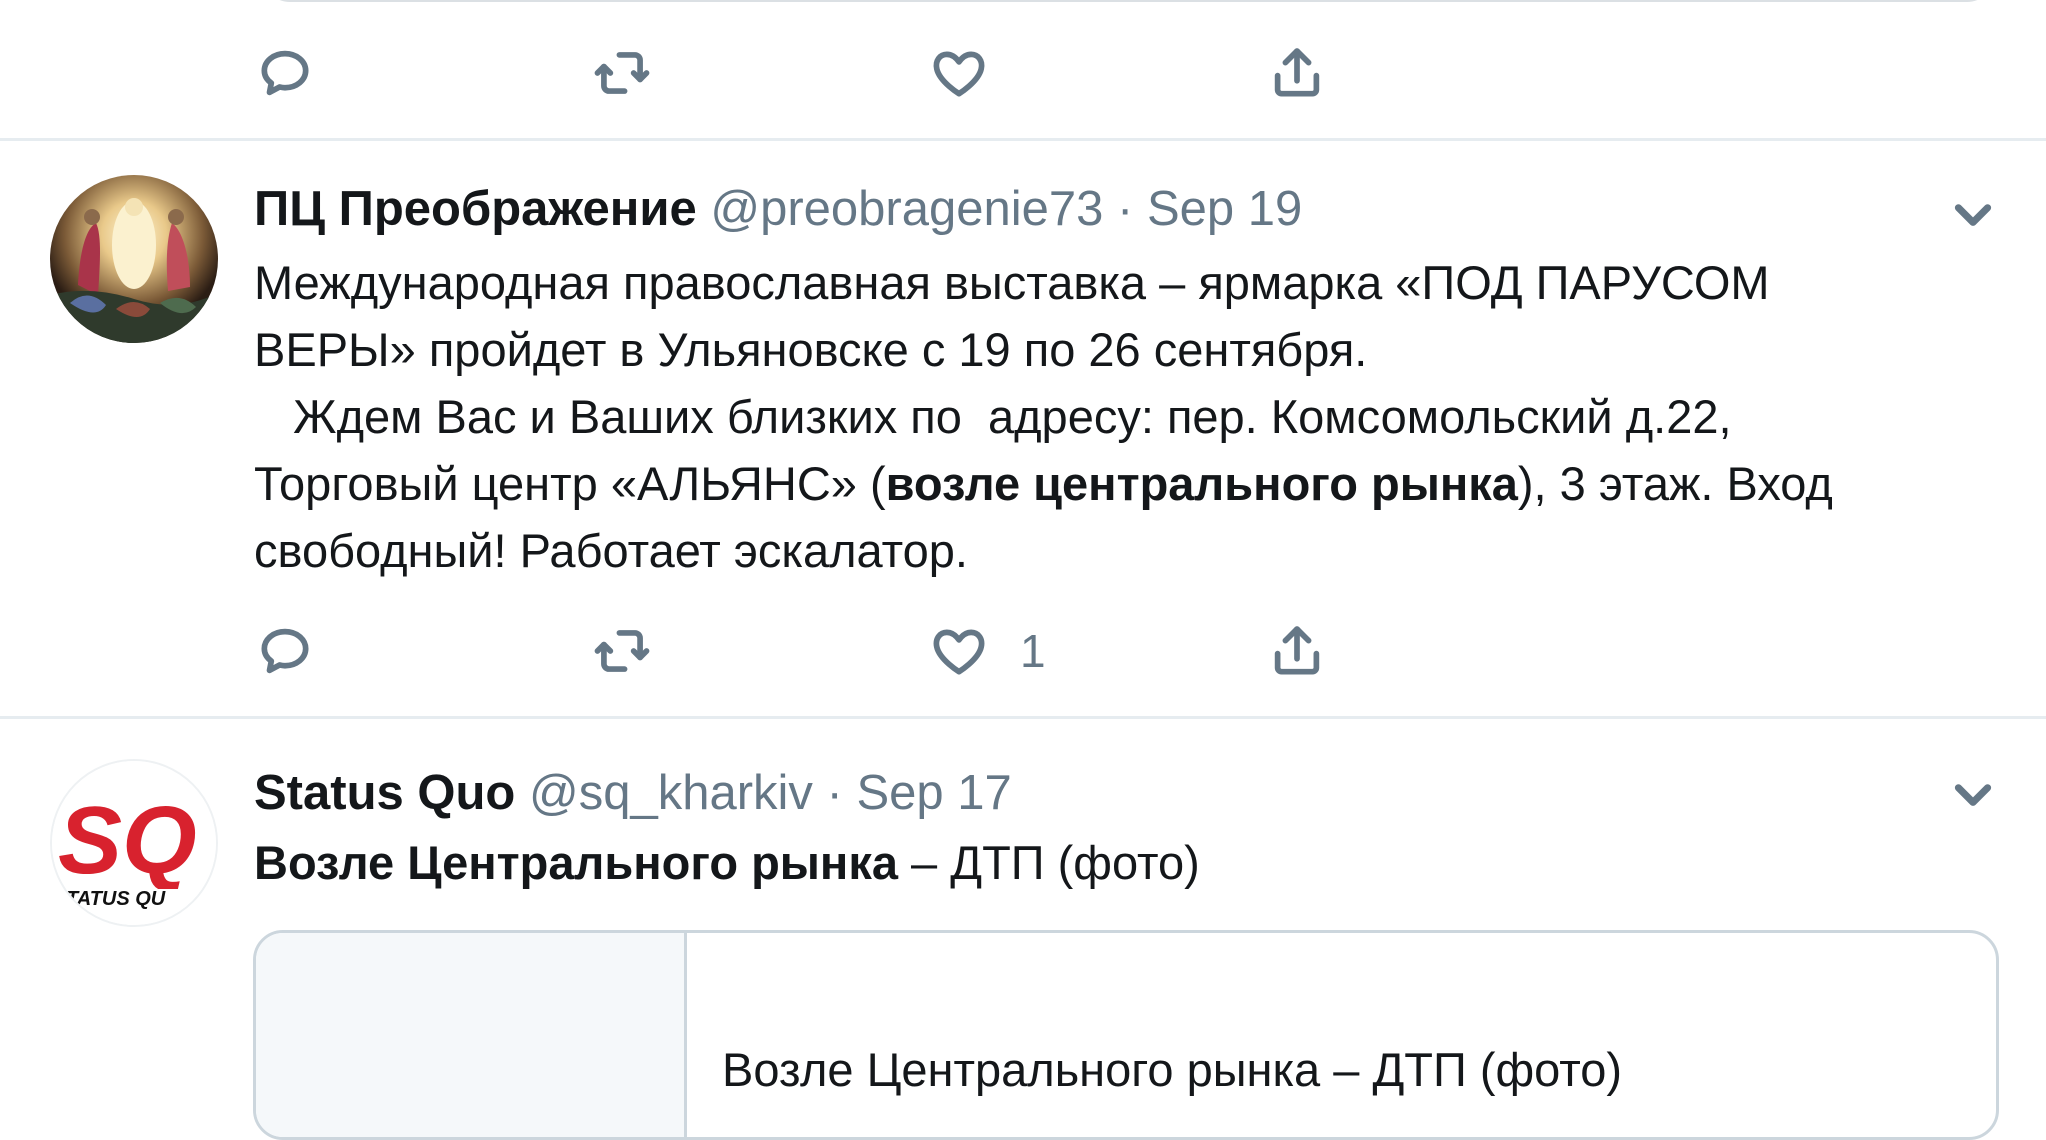 This screenshot has height=1140, width=2046. What do you see at coordinates (987, 651) in the screenshot?
I see `like-button: 1` at bounding box center [987, 651].